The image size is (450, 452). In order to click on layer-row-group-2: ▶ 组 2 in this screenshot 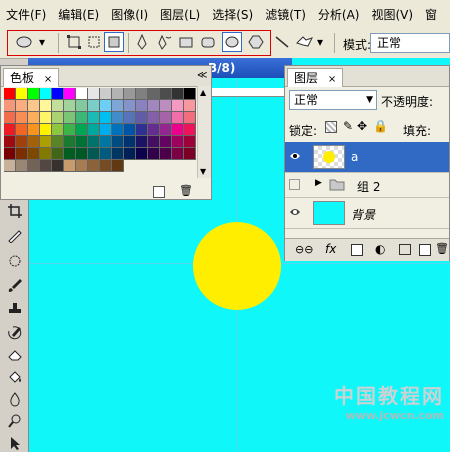, I will do `click(367, 185)`.